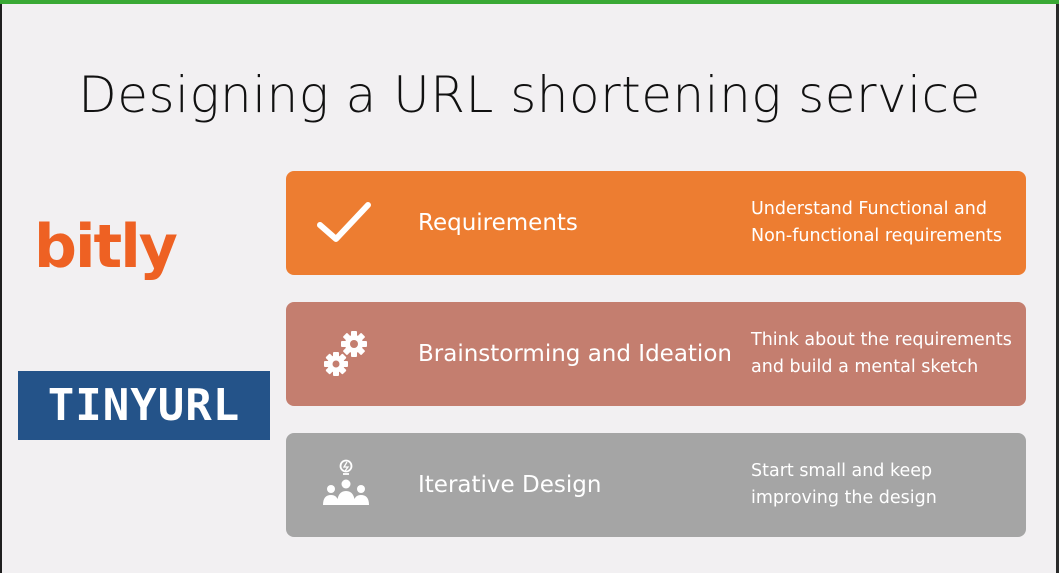 The width and height of the screenshot is (1059, 573). I want to click on gears-icon, so click(344, 354).